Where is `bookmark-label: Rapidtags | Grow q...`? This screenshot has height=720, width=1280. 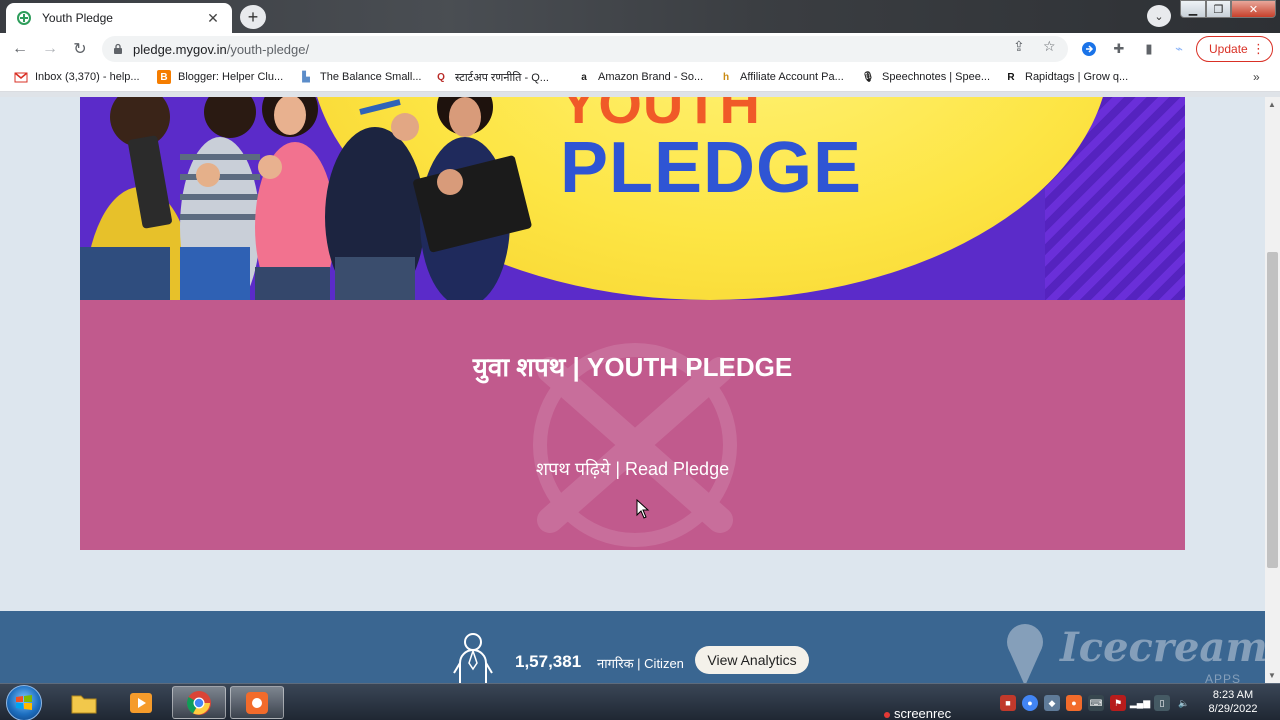 bookmark-label: Rapidtags | Grow q... is located at coordinates (1077, 77).